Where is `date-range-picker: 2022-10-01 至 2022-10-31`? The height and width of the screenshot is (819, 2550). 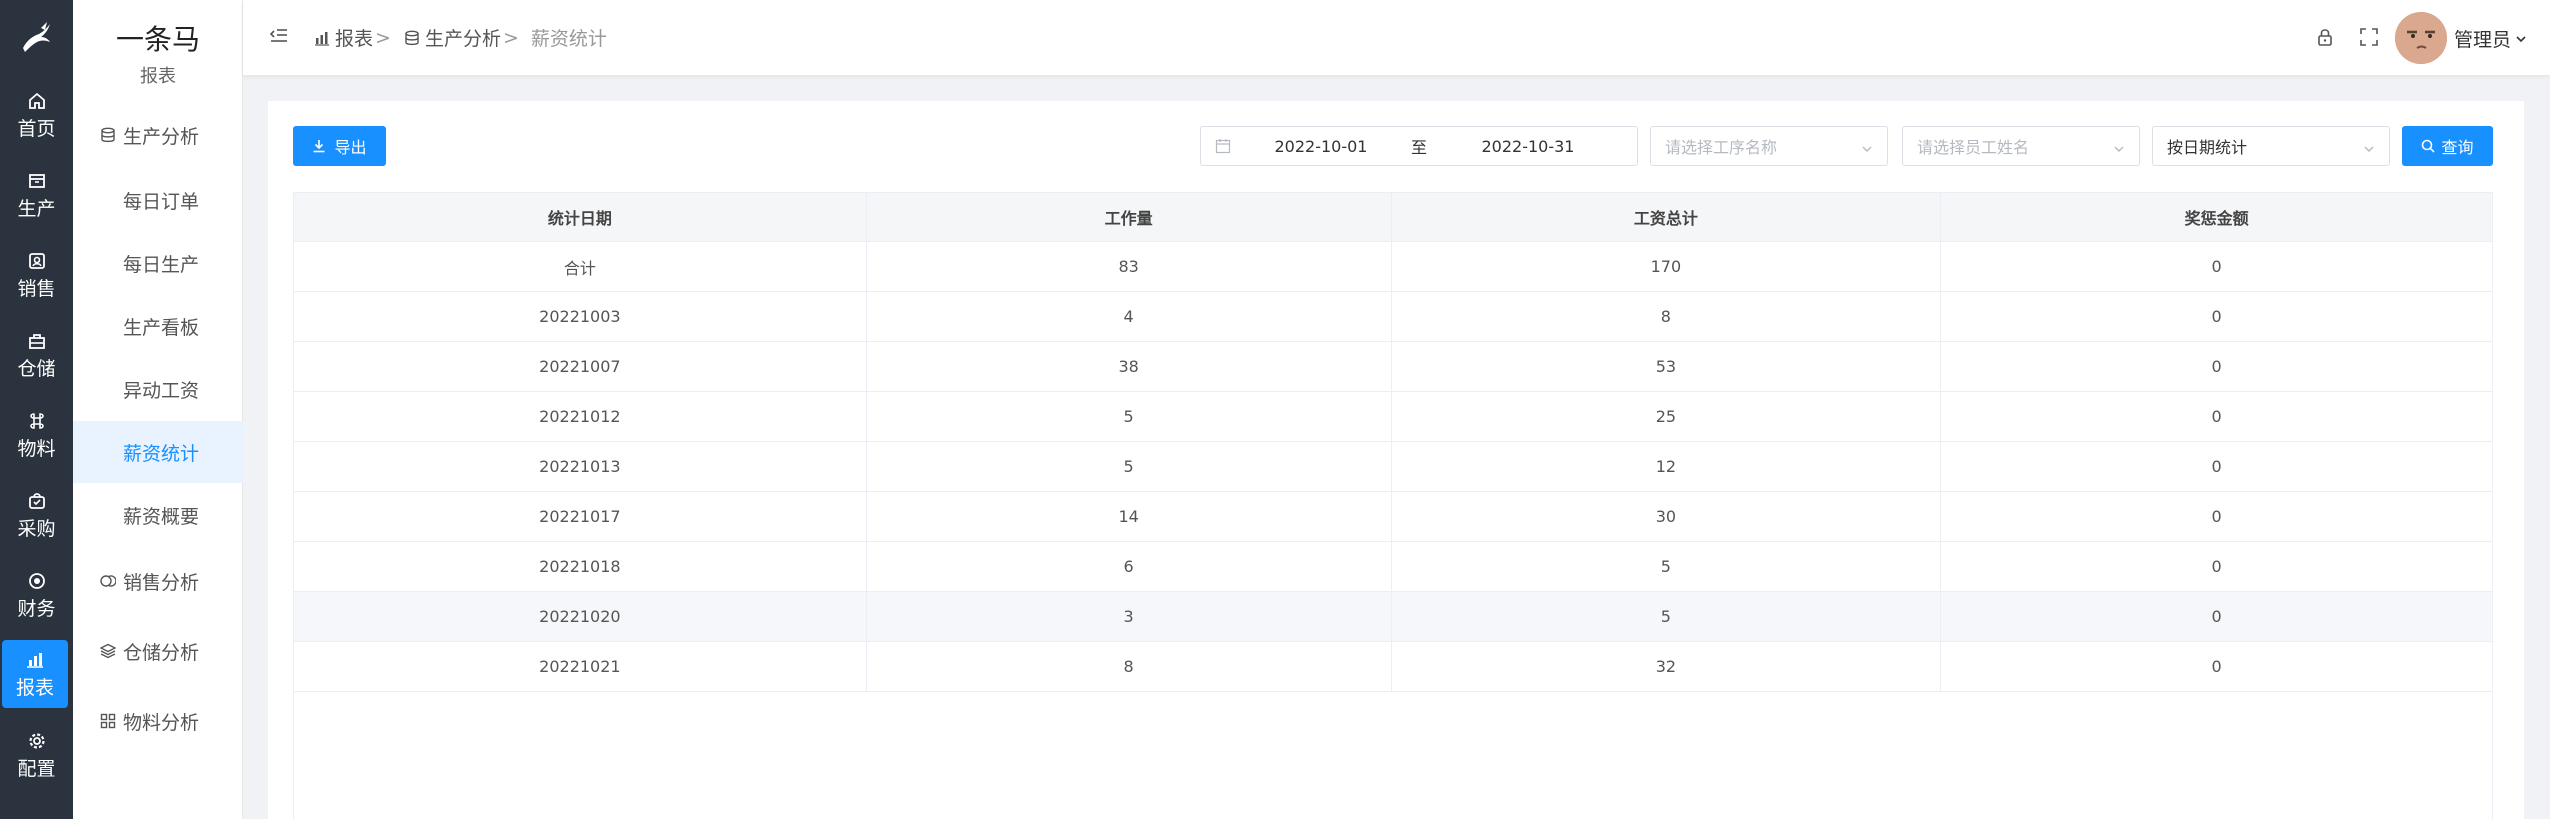 date-range-picker: 2022-10-01 至 2022-10-31 is located at coordinates (1419, 146).